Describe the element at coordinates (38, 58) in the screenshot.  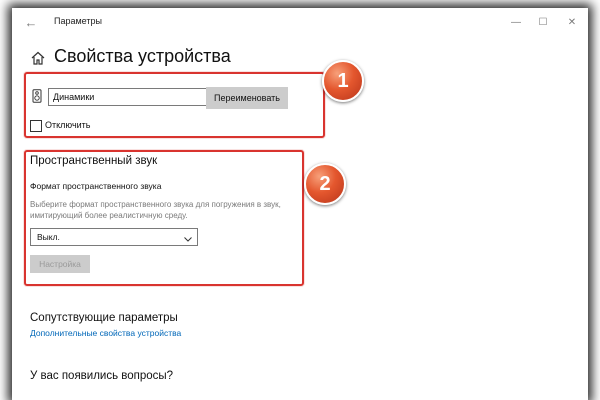
I see `home-icon` at that location.